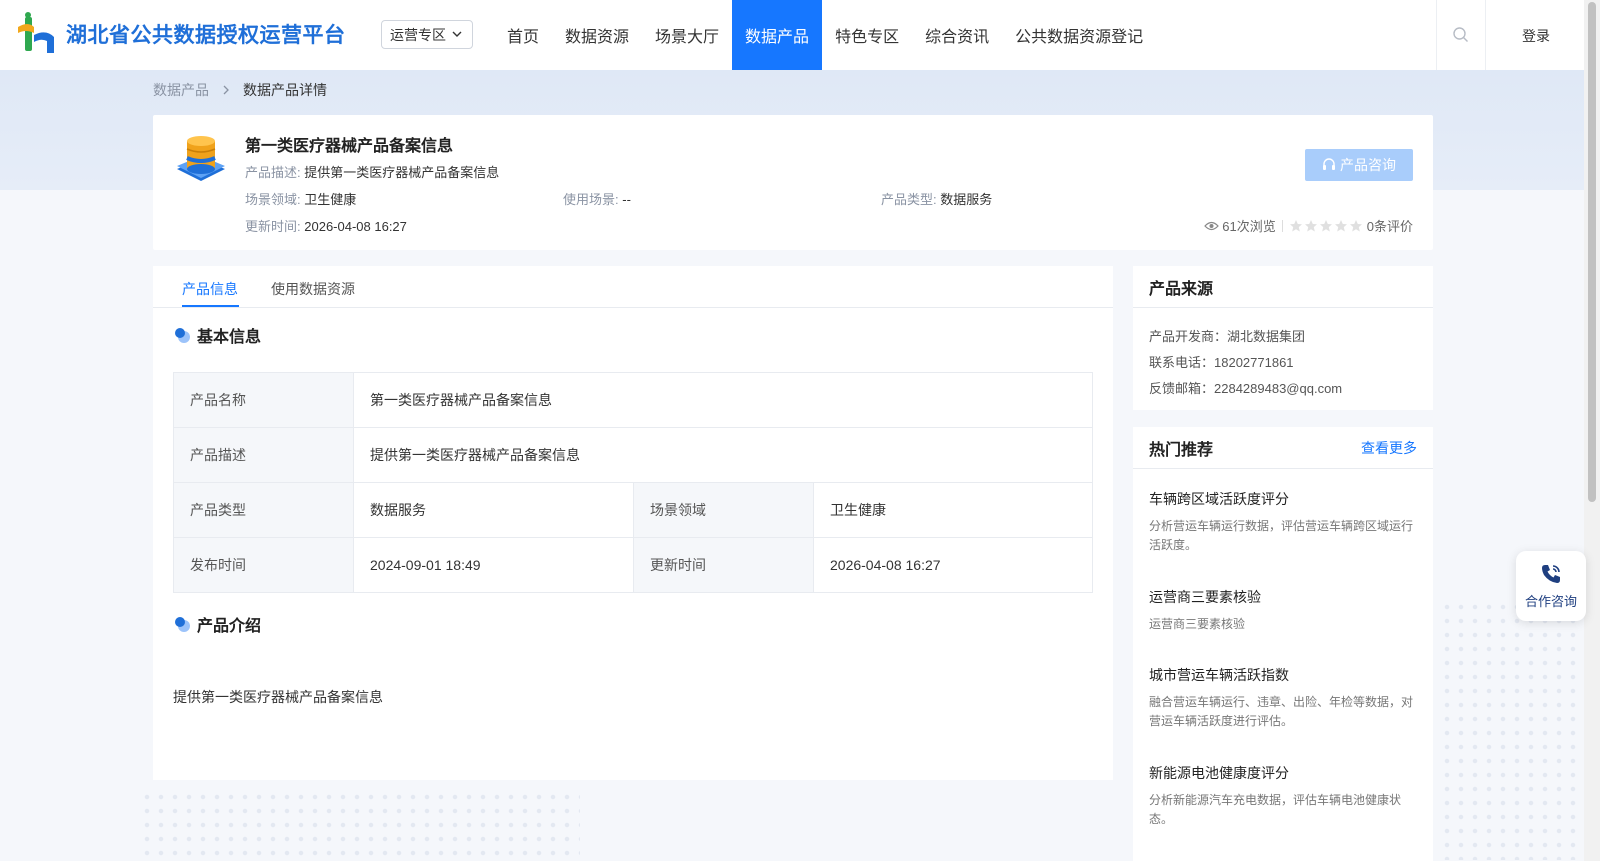 The image size is (1600, 861). I want to click on nav-item-featured-zone: 特色专区, so click(867, 35).